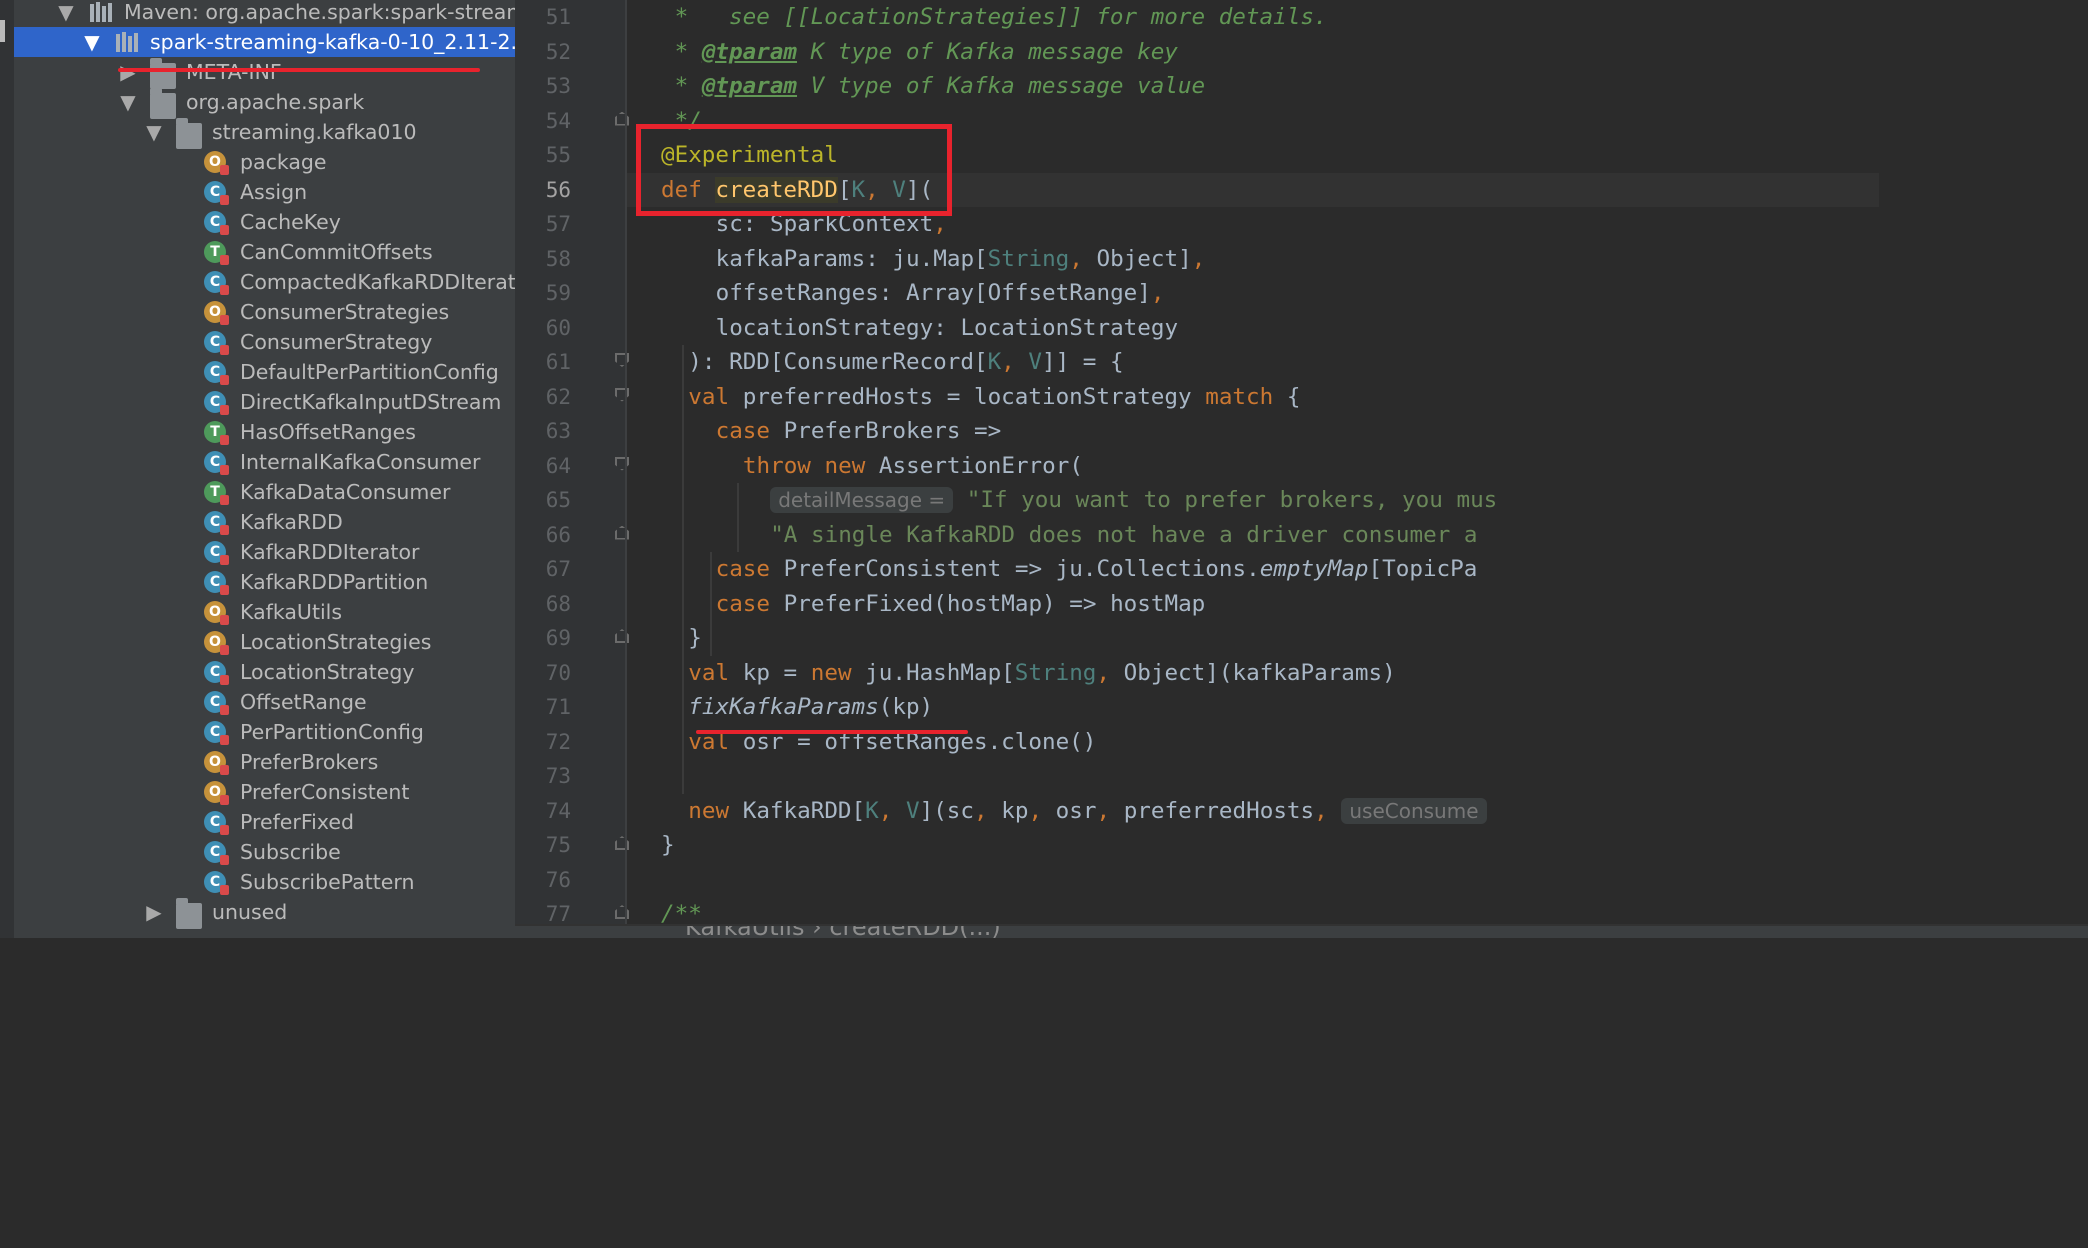 The width and height of the screenshot is (2088, 1248). I want to click on tree-node: ▶ unused, so click(264, 913).